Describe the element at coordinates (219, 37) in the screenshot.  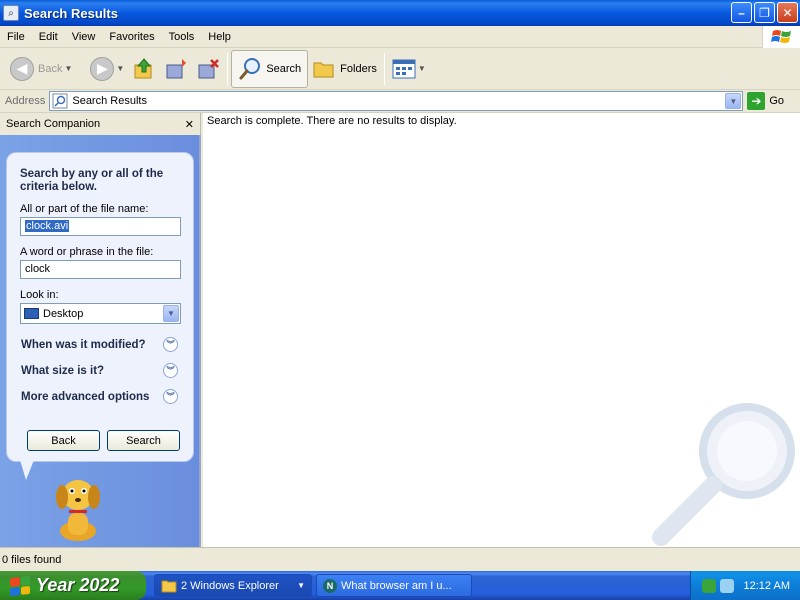
I see `menu-help: Help` at that location.